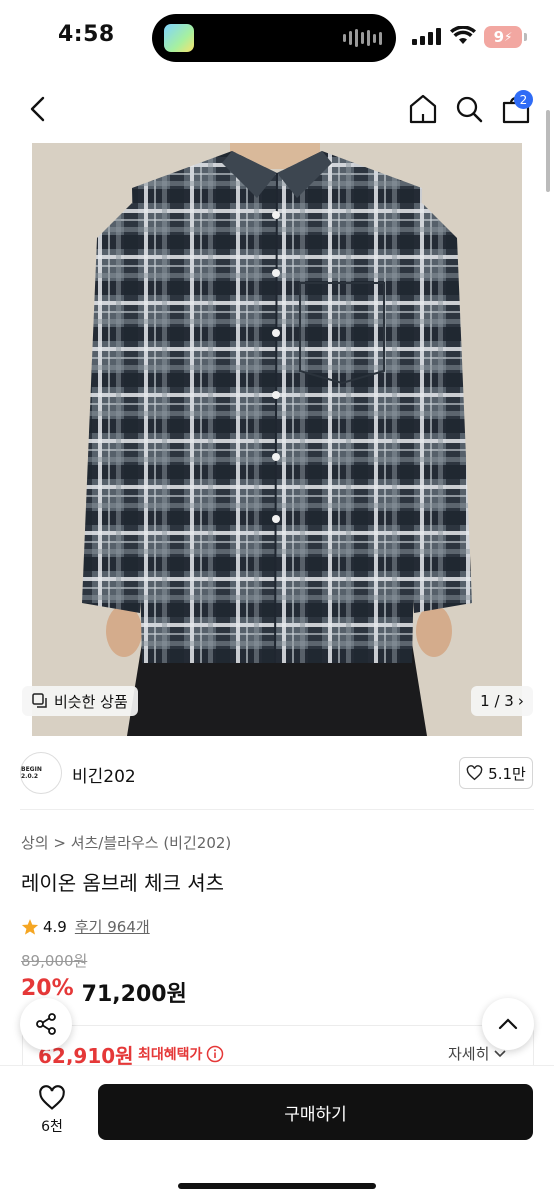 The width and height of the screenshot is (554, 1200). What do you see at coordinates (179, 38) in the screenshot?
I see `music-app-icon` at bounding box center [179, 38].